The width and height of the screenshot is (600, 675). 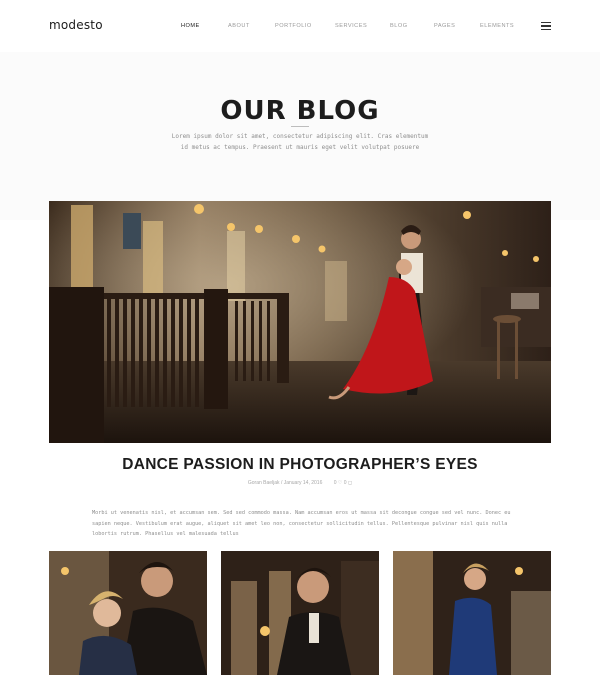 What do you see at coordinates (351, 26) in the screenshot?
I see `nav-item-services: SERVICES` at bounding box center [351, 26].